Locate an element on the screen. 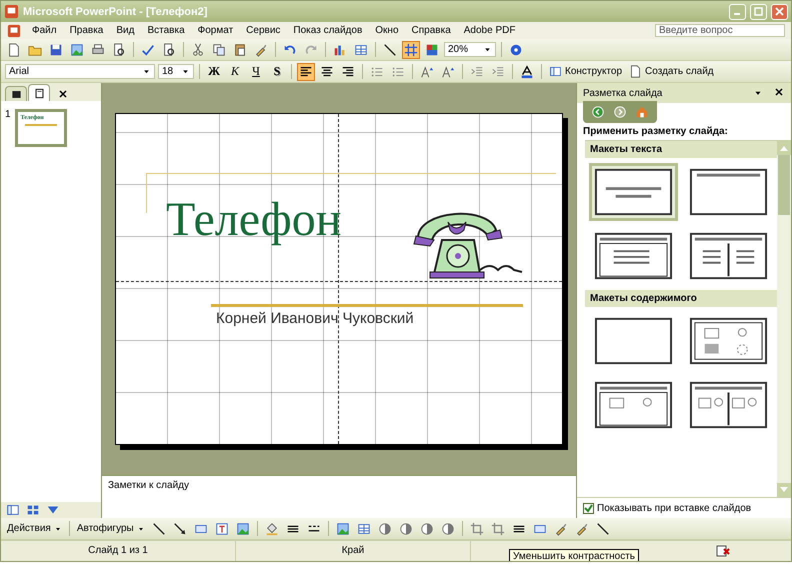 The image size is (792, 569). shadow-button: S is located at coordinates (277, 71).